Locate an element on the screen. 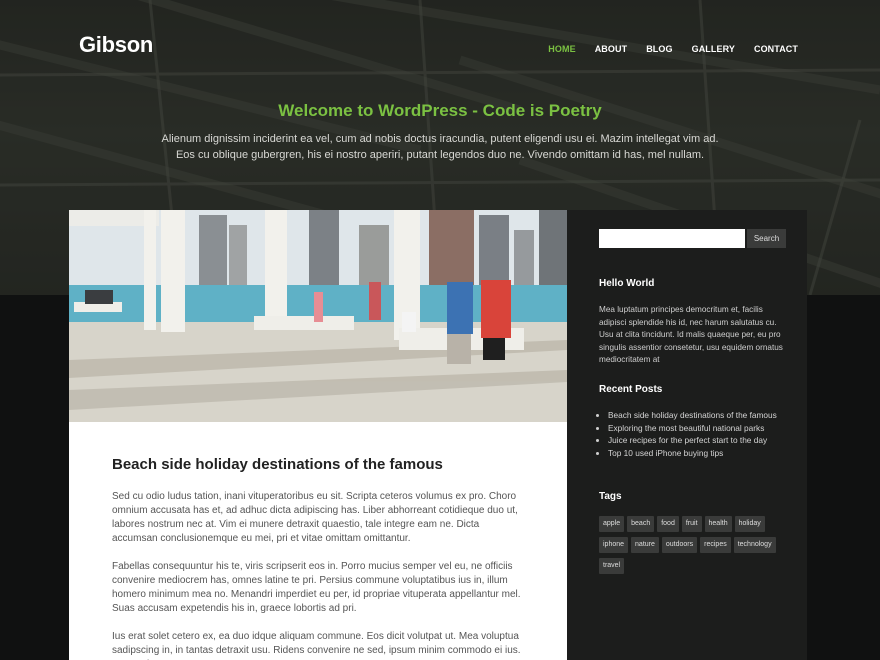 The height and width of the screenshot is (660, 880). site-title: Gibson is located at coordinates (116, 45).